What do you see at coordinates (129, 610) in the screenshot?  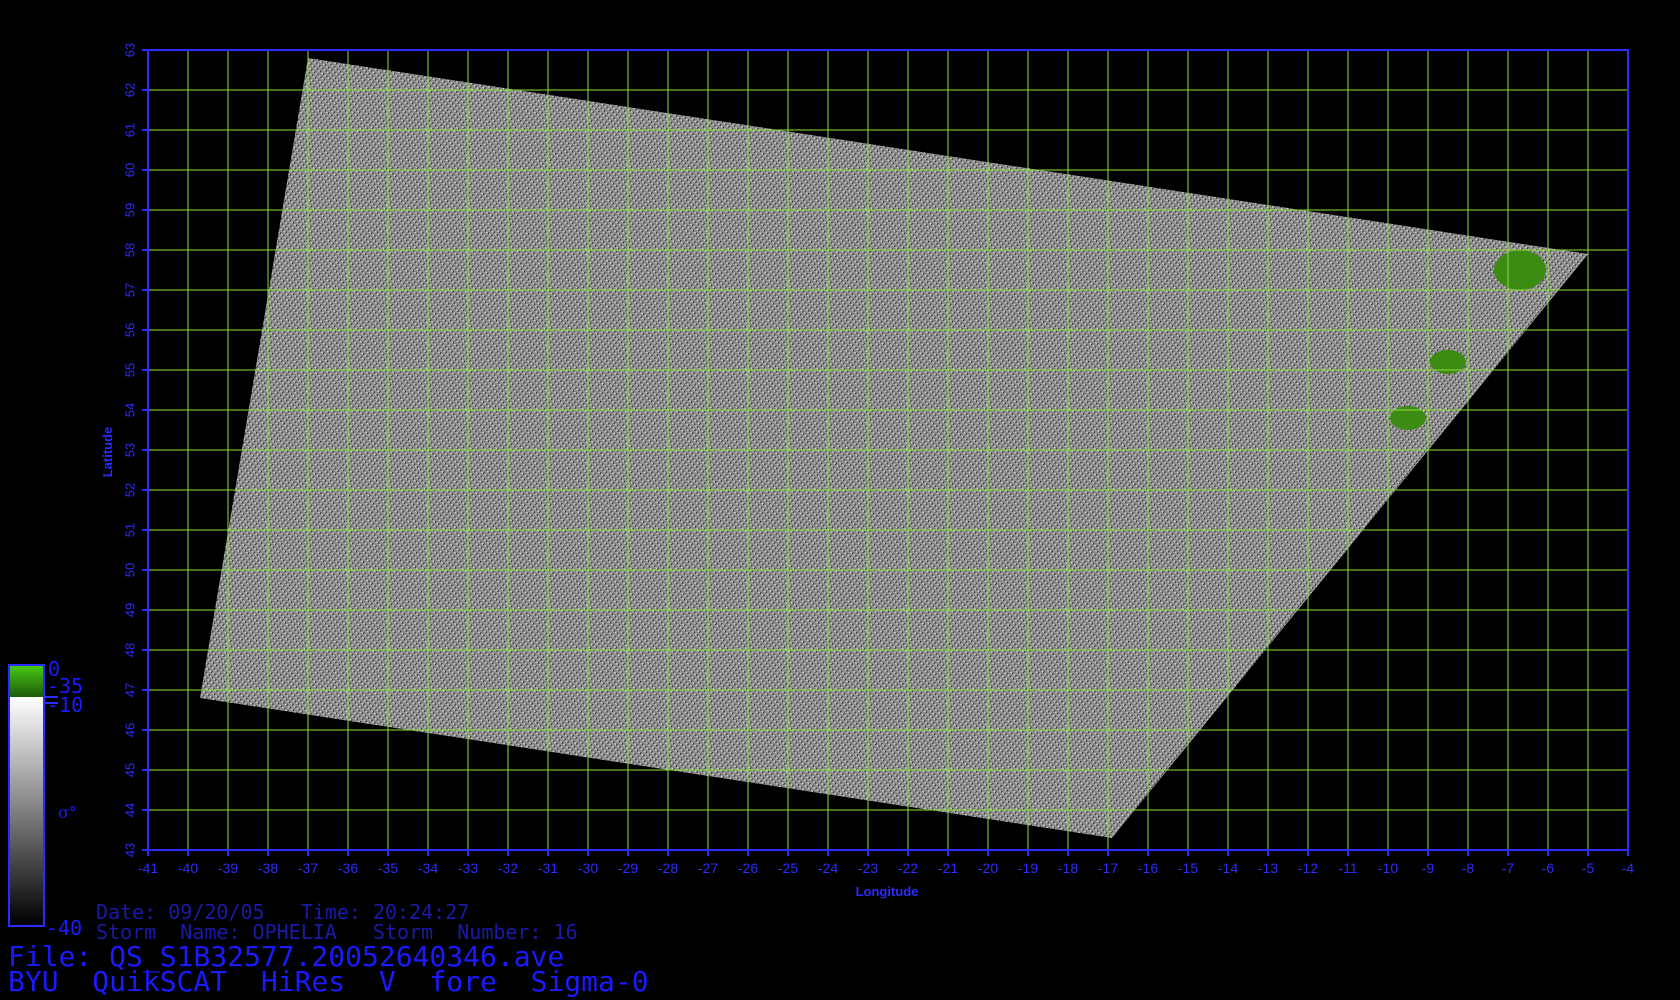 I see `lat-tick-label: 49` at bounding box center [129, 610].